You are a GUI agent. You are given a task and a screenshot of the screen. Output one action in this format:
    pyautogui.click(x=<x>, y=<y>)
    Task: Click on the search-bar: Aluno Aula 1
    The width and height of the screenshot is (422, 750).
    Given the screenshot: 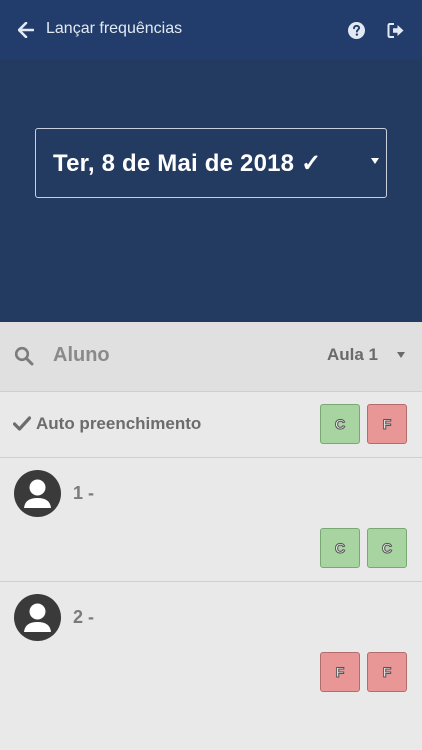 What is the action you would take?
    pyautogui.click(x=211, y=357)
    